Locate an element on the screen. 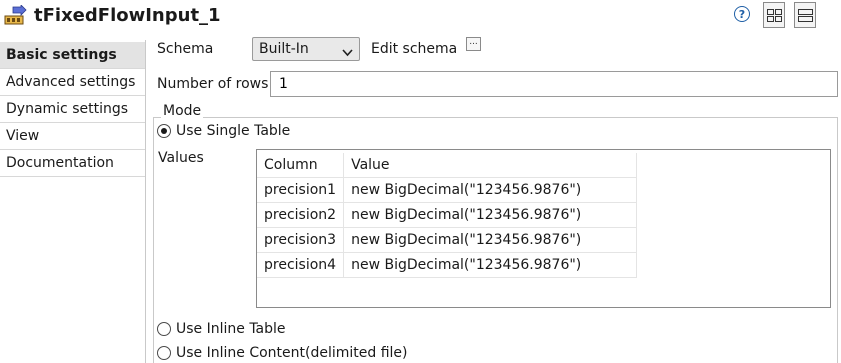 Image resolution: width=841 pixels, height=363 pixels. tfixedflowinput-component-icon is located at coordinates (16, 14).